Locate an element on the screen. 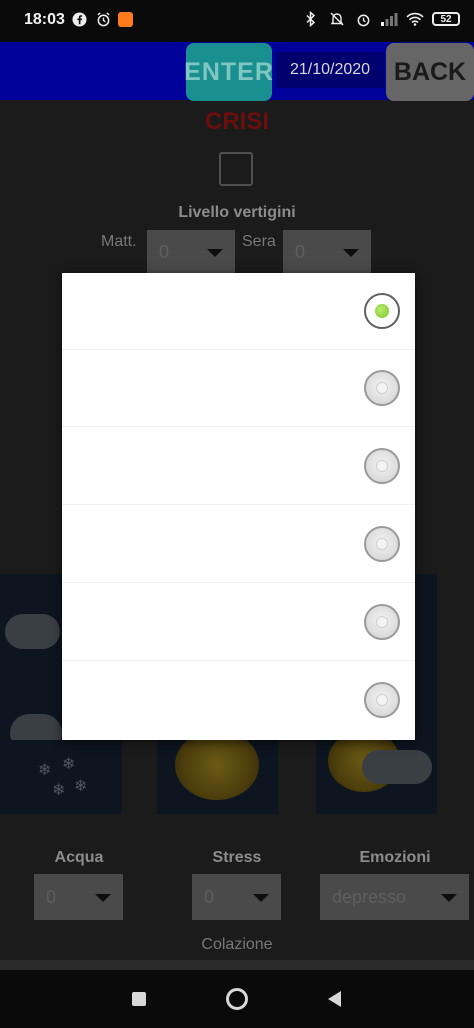 The image size is (474, 1028). evening-vertigo-value: 0 is located at coordinates (300, 251).